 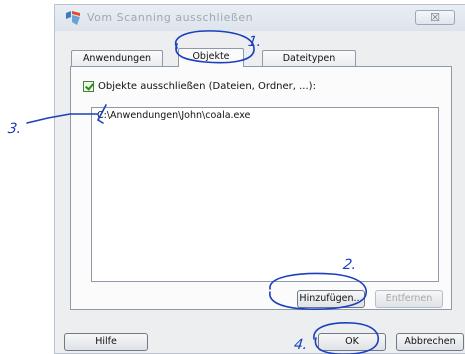 I want to click on window-title: Vom Scanning ausschließen, so click(x=170, y=17).